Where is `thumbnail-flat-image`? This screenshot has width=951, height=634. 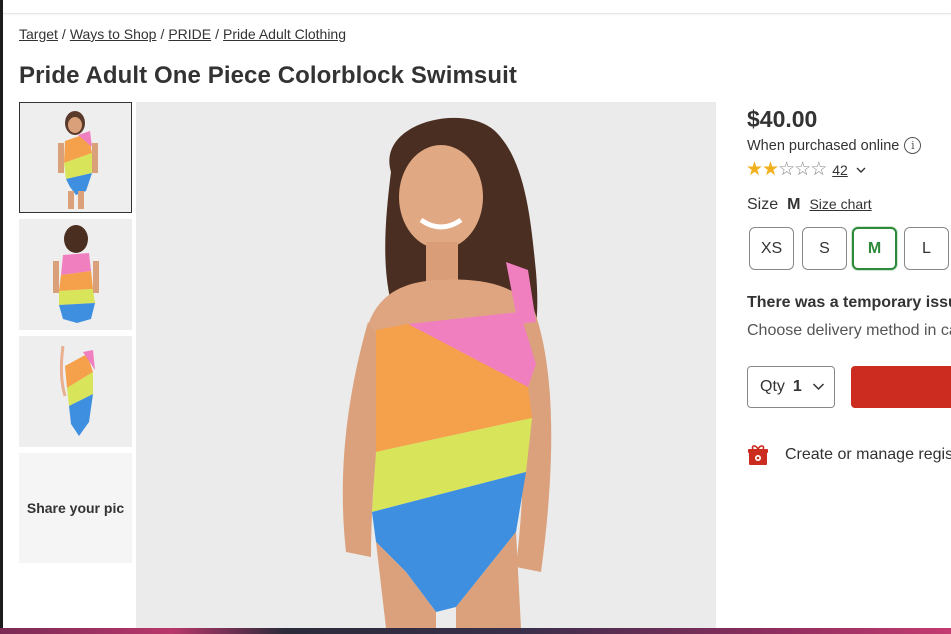 thumbnail-flat-image is located at coordinates (75, 391).